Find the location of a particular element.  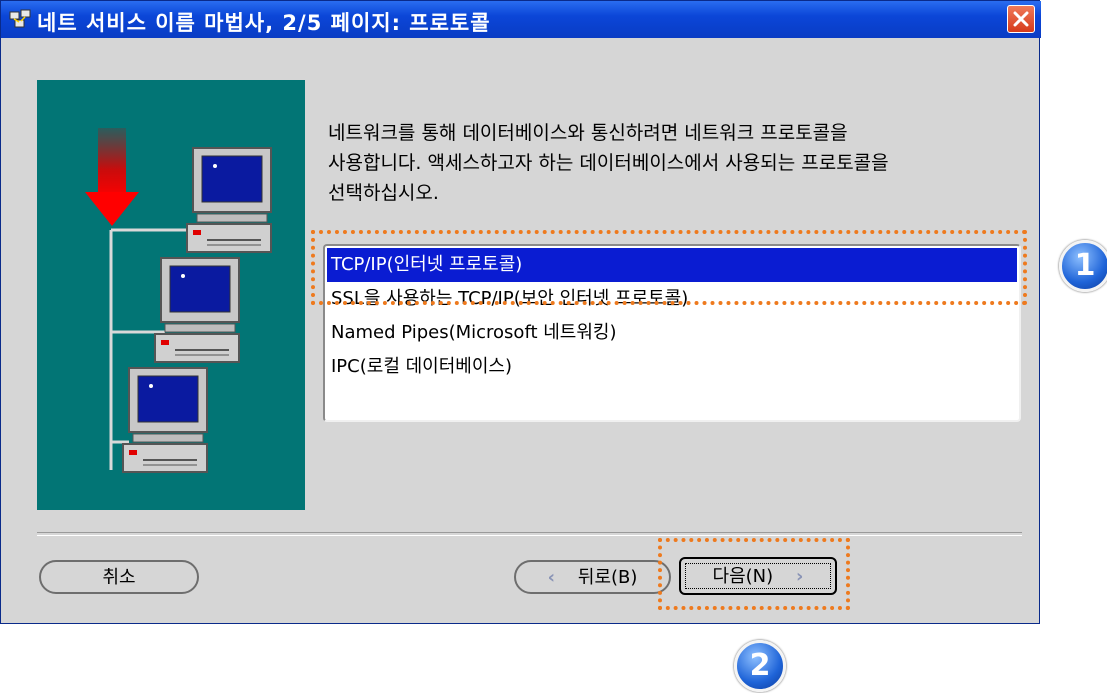

network-computers-icon is located at coordinates (178, 300).